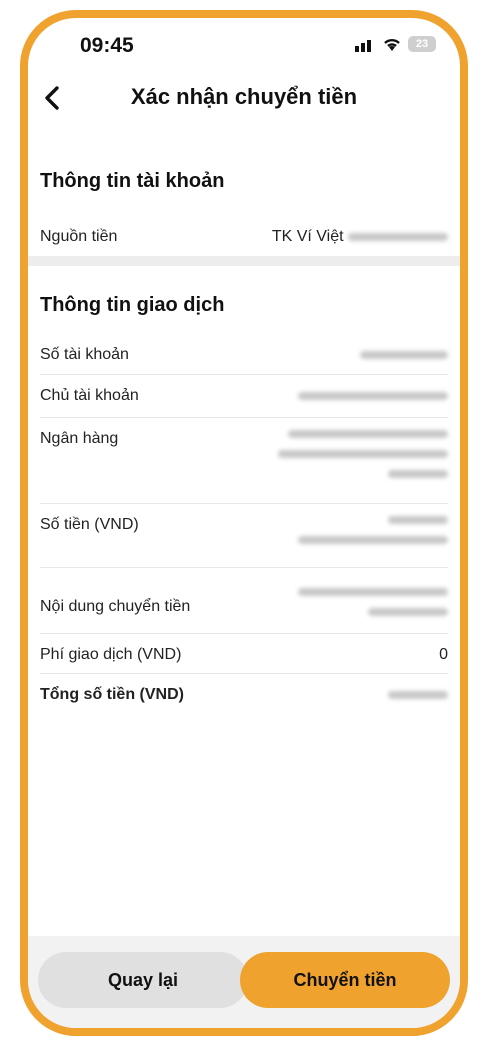 This screenshot has width=493, height=1050. Describe the element at coordinates (443, 654) in the screenshot. I see `fee-value: 0` at that location.